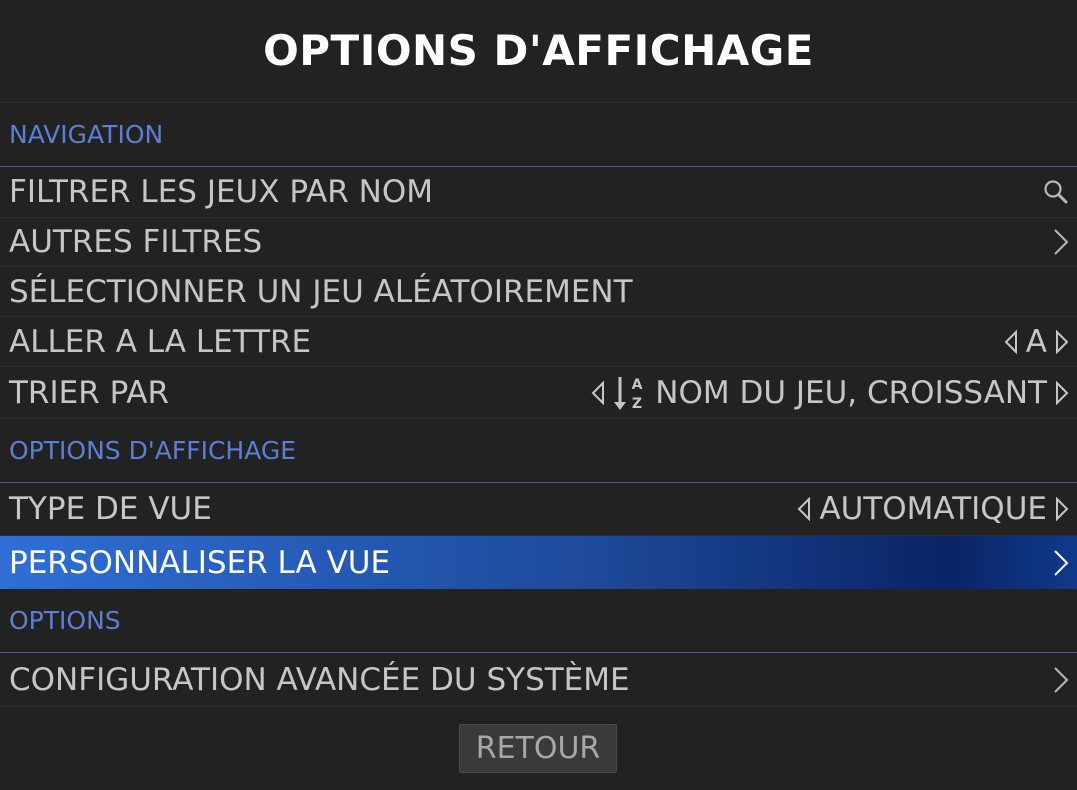 The width and height of the screenshot is (1077, 790). I want to click on sort-letter-a: A, so click(637, 385).